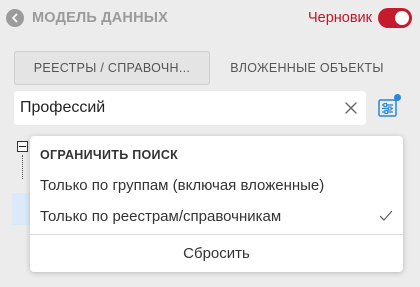  Describe the element at coordinates (22, 167) in the screenshot. I see `tree-connector` at that location.